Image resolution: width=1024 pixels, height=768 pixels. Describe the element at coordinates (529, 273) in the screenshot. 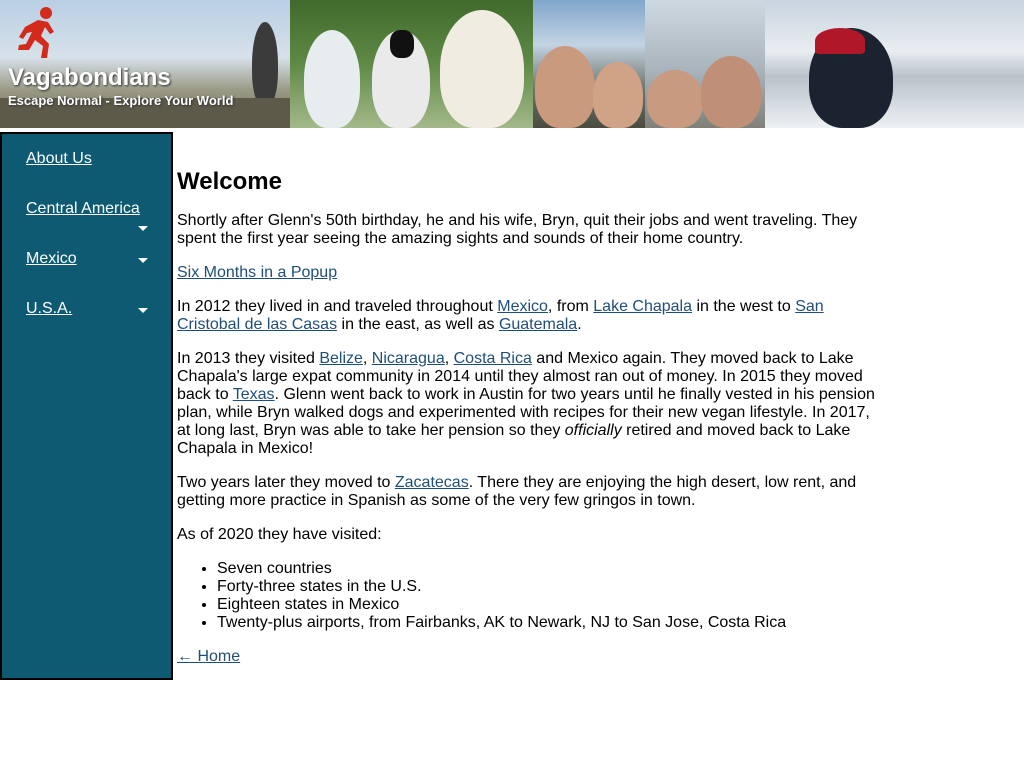

I see `popup-paragraph: Six Months in a Popup` at that location.